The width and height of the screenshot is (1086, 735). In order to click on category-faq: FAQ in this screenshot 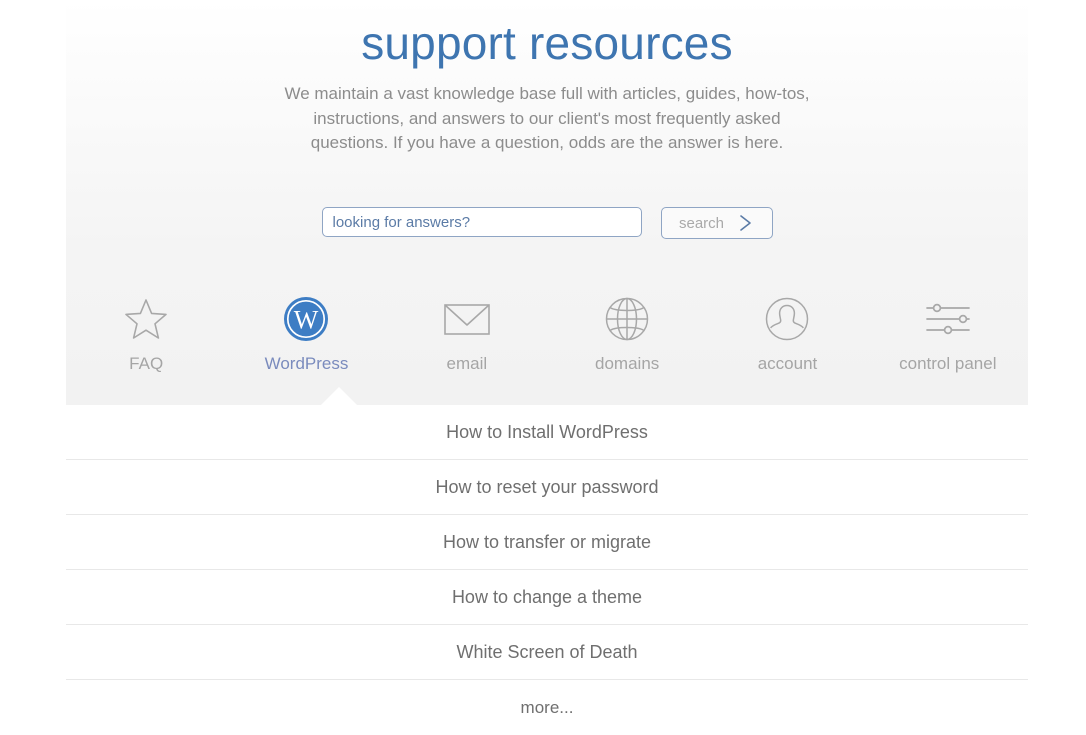, I will do `click(146, 334)`.